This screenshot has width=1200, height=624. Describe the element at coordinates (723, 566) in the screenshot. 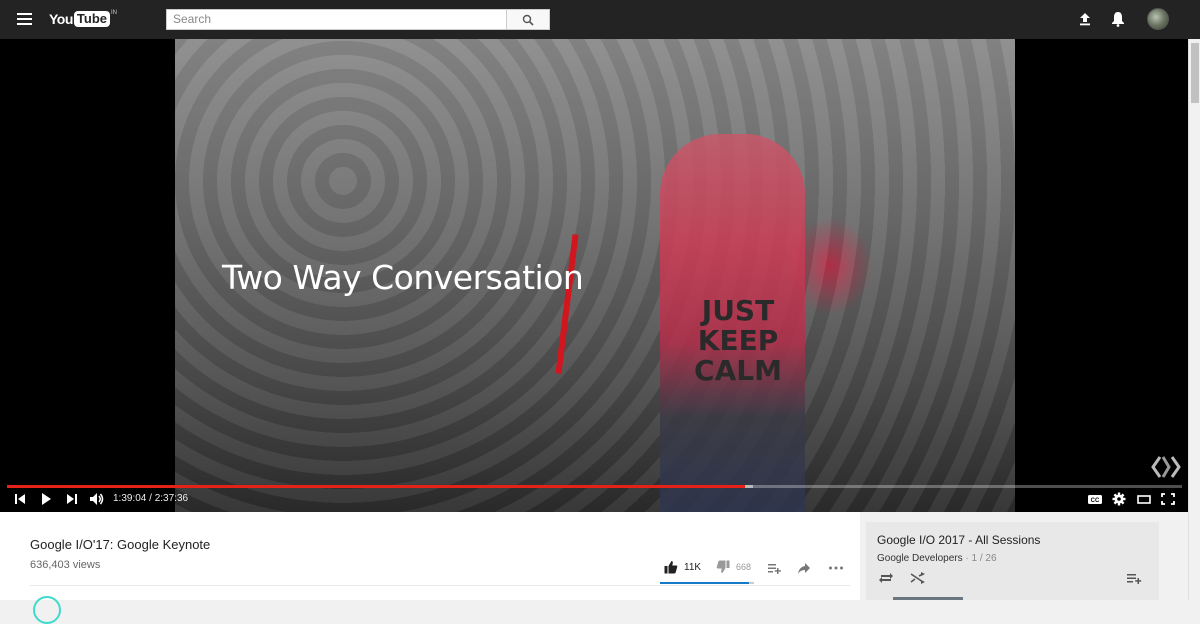

I see `thumbs-down-icon` at that location.